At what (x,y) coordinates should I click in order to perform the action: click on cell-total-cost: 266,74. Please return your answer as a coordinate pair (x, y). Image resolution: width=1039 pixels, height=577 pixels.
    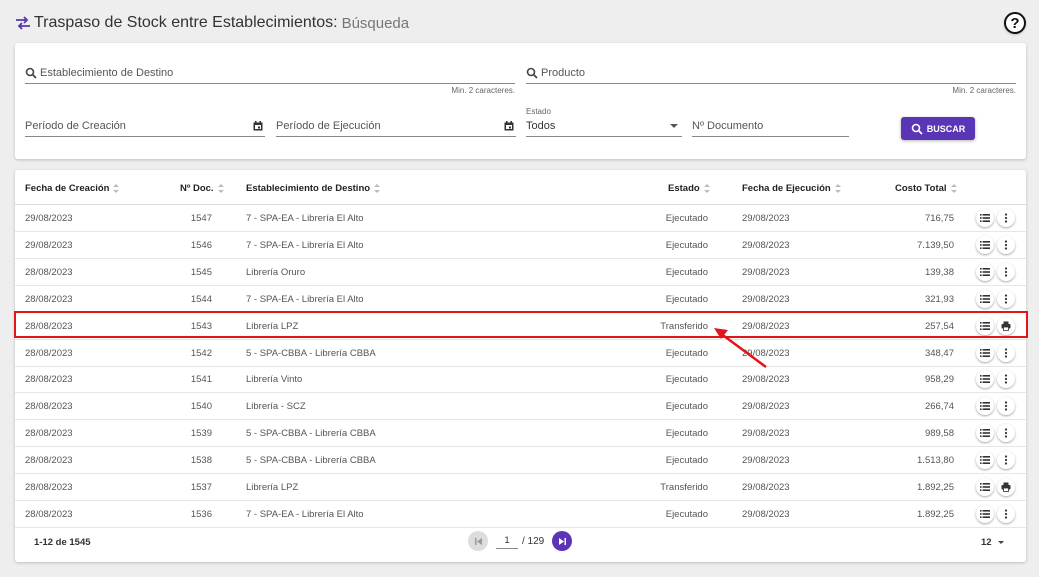
    Looking at the image, I should click on (939, 407).